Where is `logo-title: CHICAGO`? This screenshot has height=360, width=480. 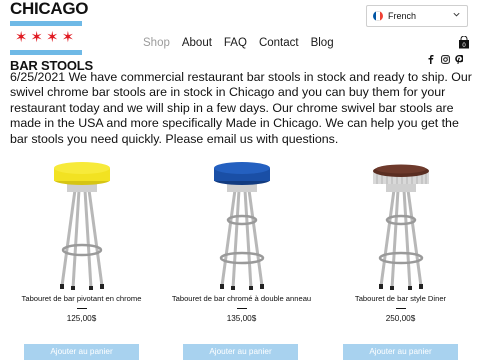
logo-title: CHICAGO is located at coordinates (49, 9).